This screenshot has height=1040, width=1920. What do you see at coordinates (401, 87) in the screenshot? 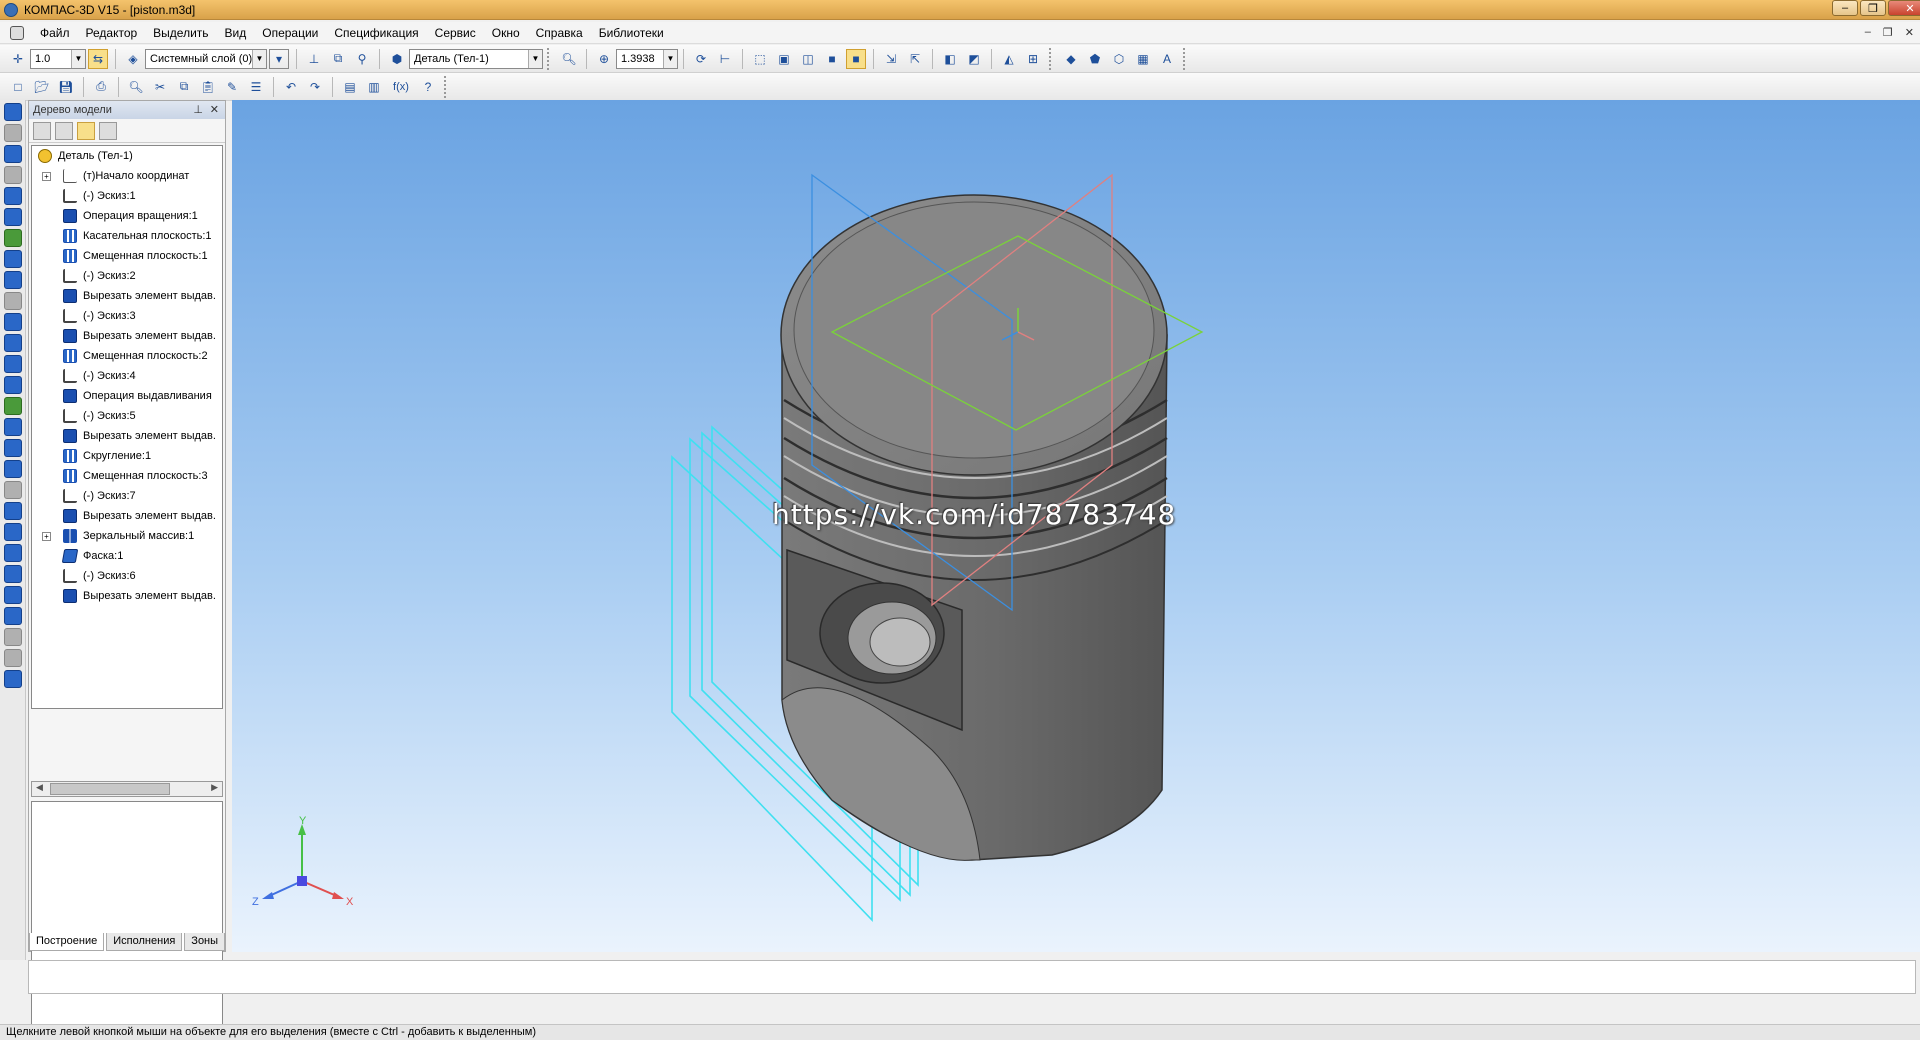
I see `variables-button: f(x)` at bounding box center [401, 87].